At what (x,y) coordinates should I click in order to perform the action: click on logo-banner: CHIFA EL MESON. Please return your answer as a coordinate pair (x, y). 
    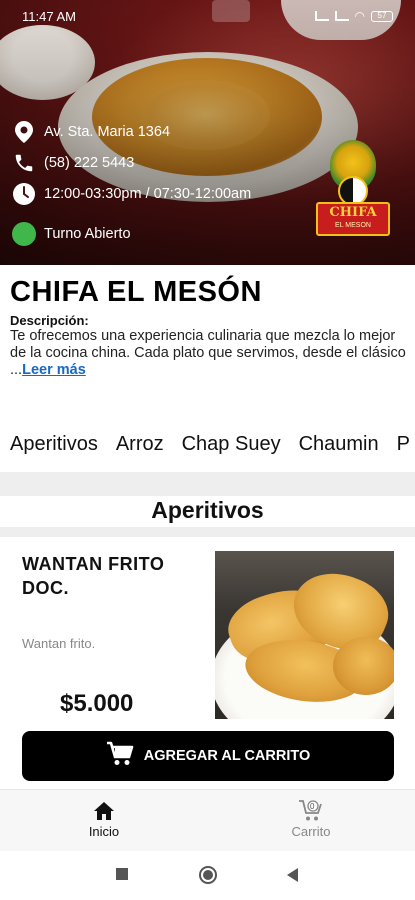
    Looking at the image, I should click on (353, 219).